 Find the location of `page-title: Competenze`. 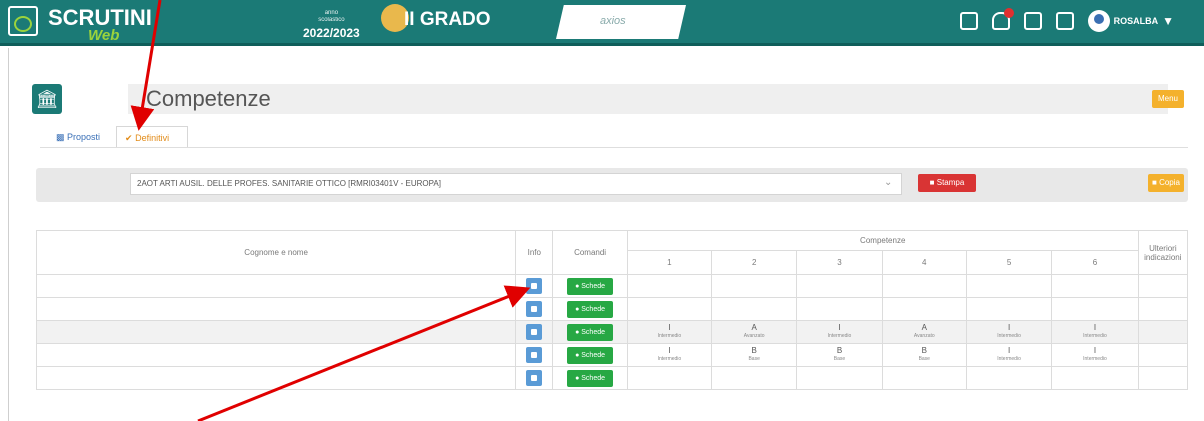

page-title: Competenze is located at coordinates (208, 98).